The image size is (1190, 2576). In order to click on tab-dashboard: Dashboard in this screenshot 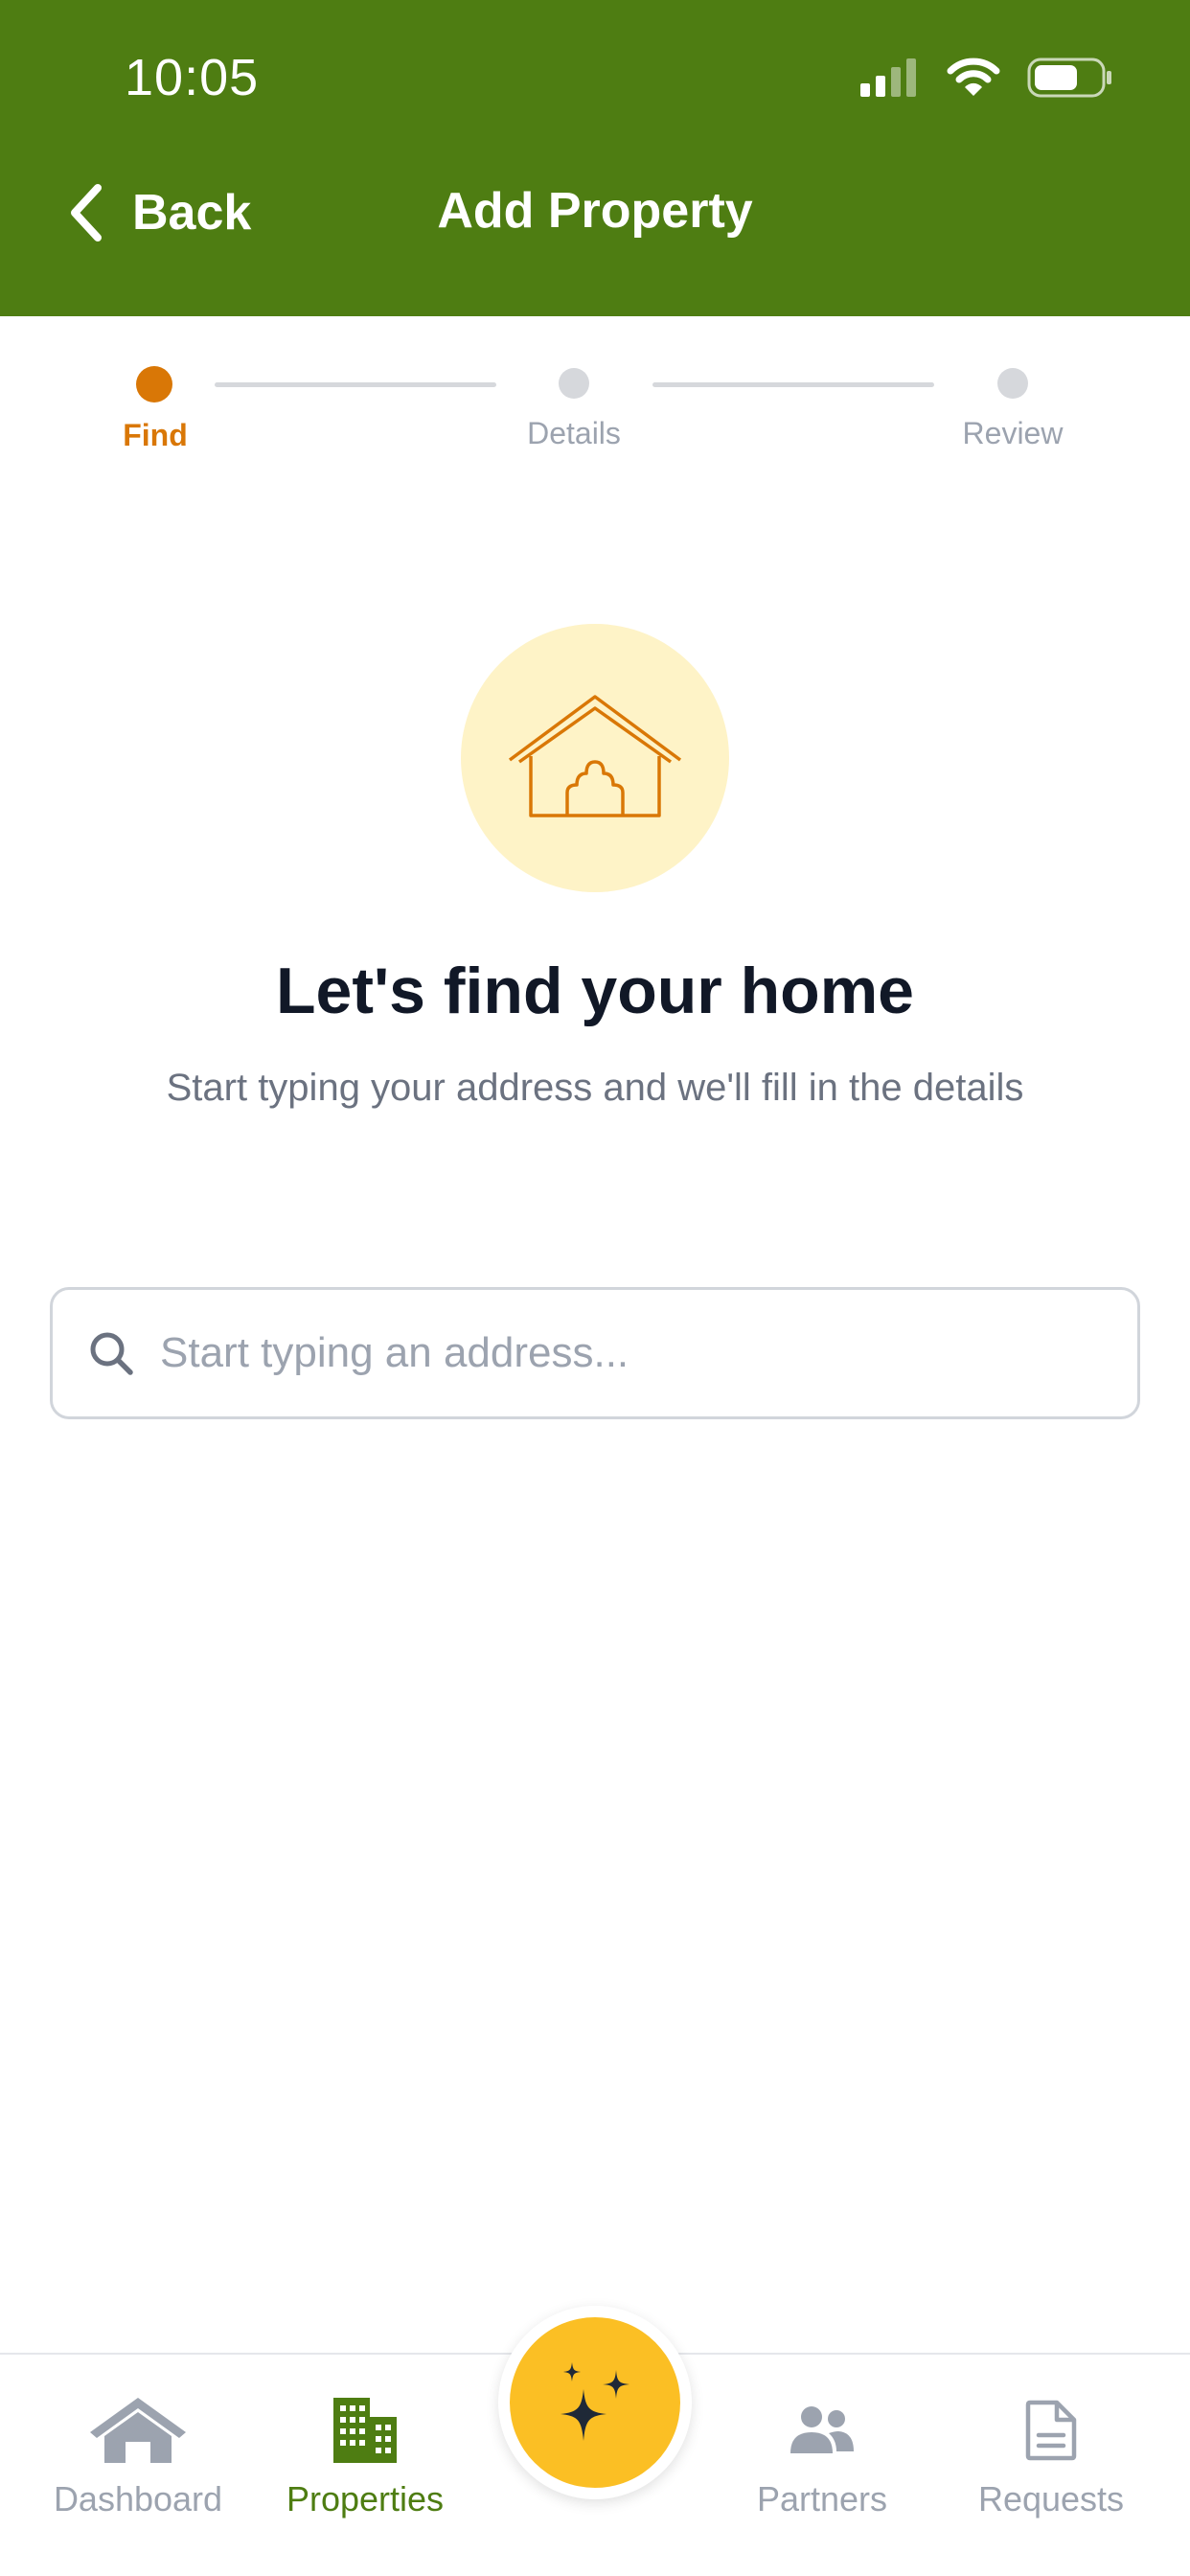, I will do `click(138, 2450)`.